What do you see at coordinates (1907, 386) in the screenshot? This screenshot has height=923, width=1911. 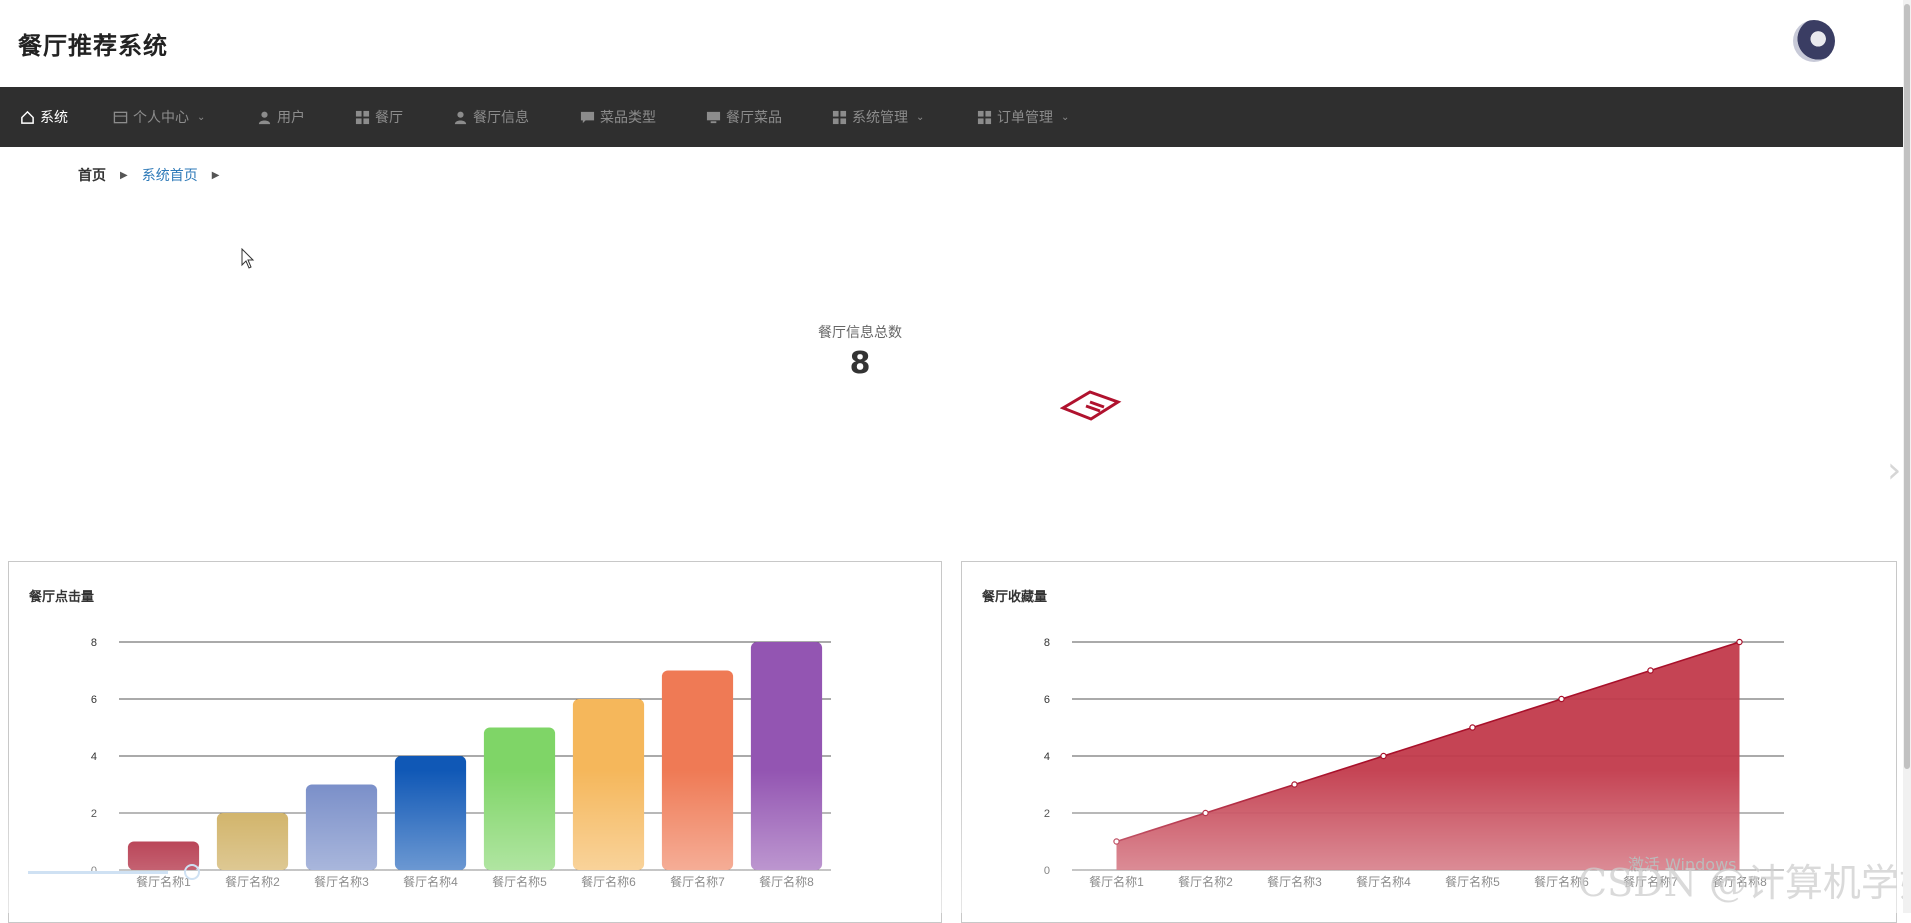 I see `scrollbar-thumb` at bounding box center [1907, 386].